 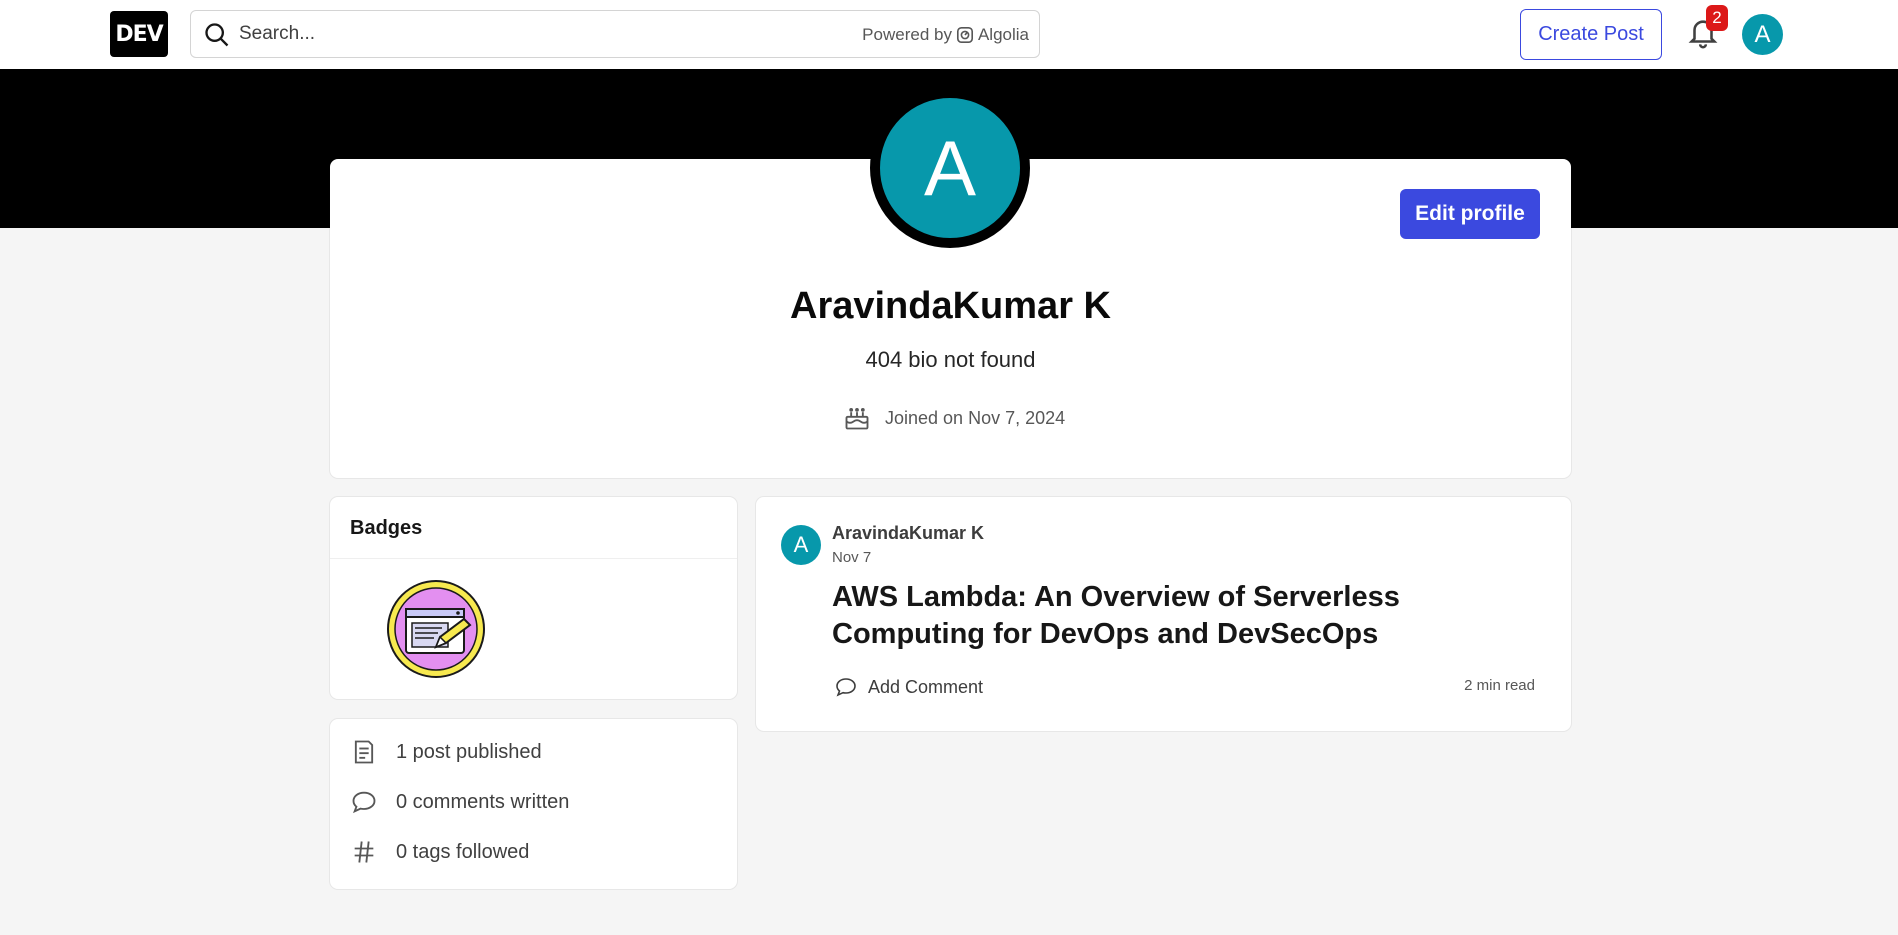 I want to click on top-navbar: DEV Powered by Algolia Create Post 2 A, so click(x=949, y=34).